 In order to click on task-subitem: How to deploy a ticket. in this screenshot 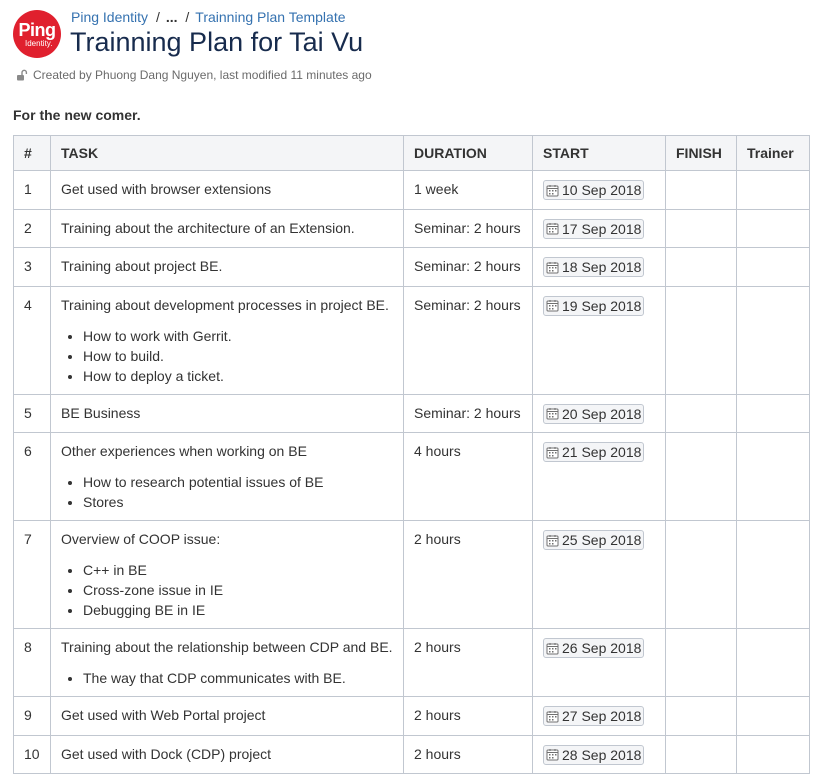, I will do `click(238, 376)`.